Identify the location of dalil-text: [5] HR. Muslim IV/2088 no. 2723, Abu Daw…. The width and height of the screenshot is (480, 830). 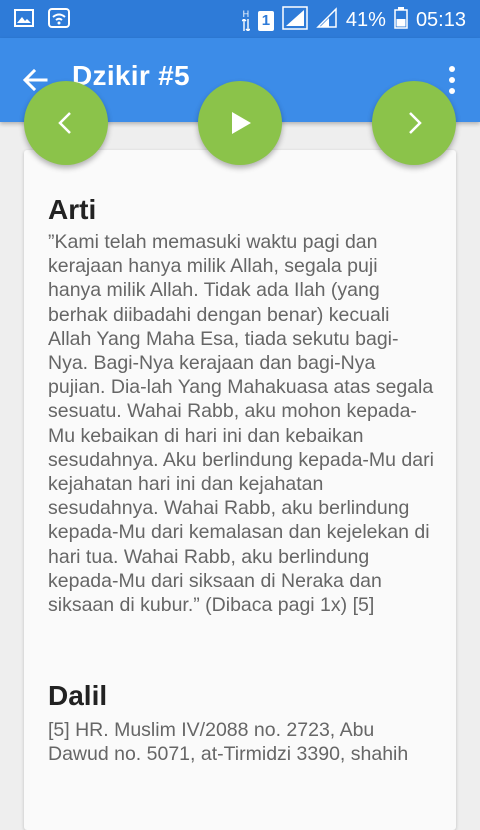
(228, 742).